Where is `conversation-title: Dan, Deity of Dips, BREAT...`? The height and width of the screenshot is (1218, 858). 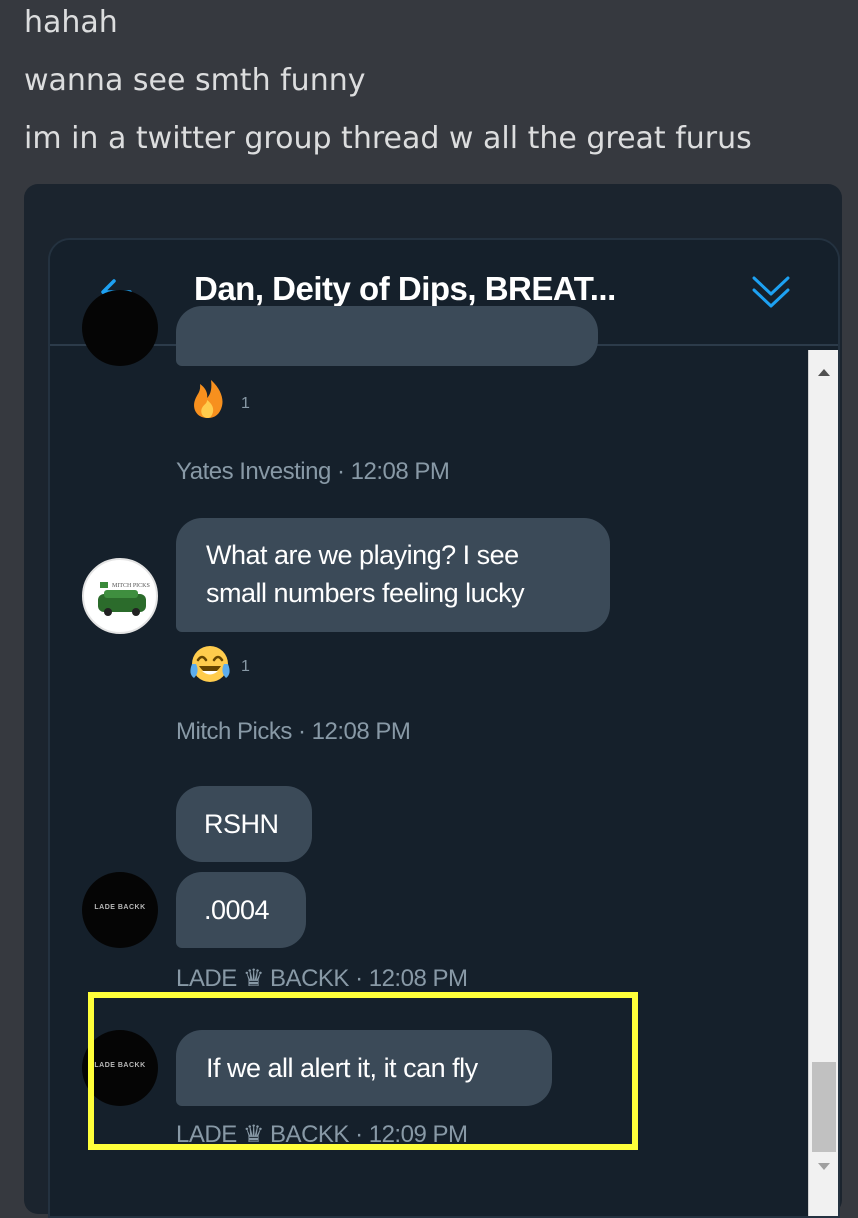 conversation-title: Dan, Deity of Dips, BREAT... is located at coordinates (405, 288).